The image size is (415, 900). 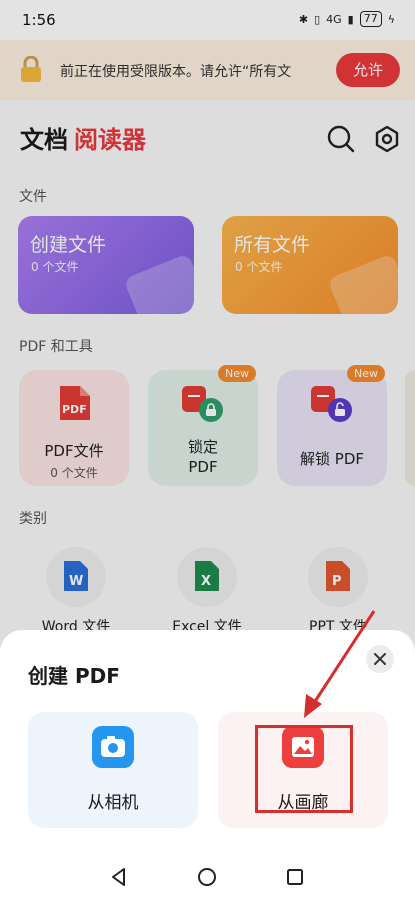 I want to click on home-icon, so click(x=207, y=877).